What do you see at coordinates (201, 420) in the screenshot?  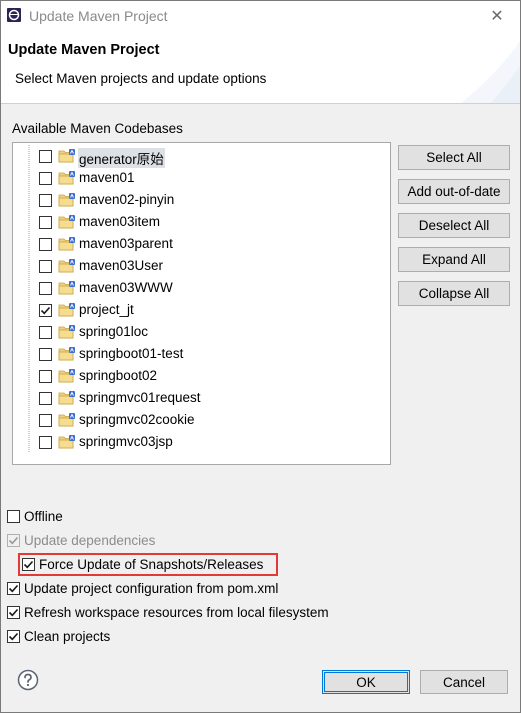 I see `codebase-item: springmvc02cookie` at bounding box center [201, 420].